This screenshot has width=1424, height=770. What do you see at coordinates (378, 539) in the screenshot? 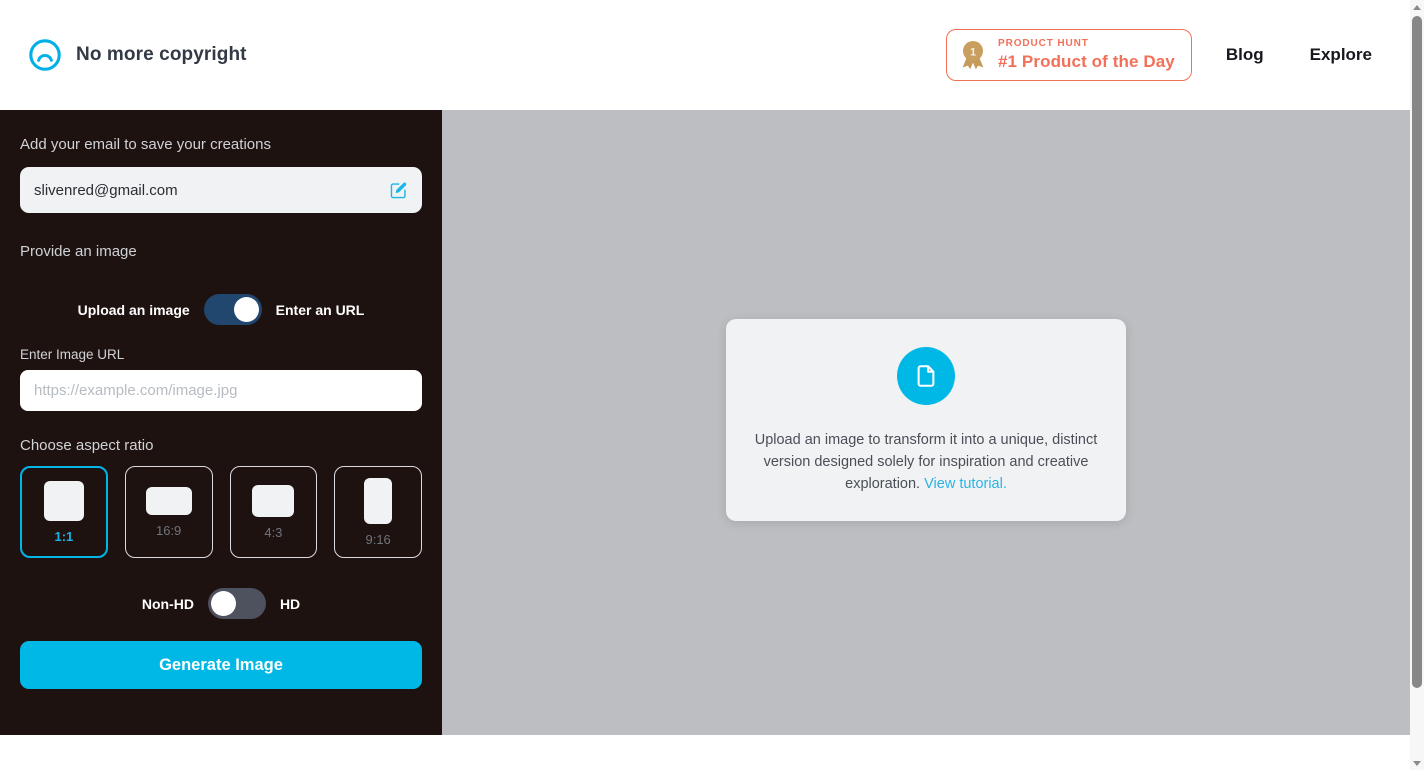
I see `aspect-ratio-label-9-16: 9:16` at bounding box center [378, 539].